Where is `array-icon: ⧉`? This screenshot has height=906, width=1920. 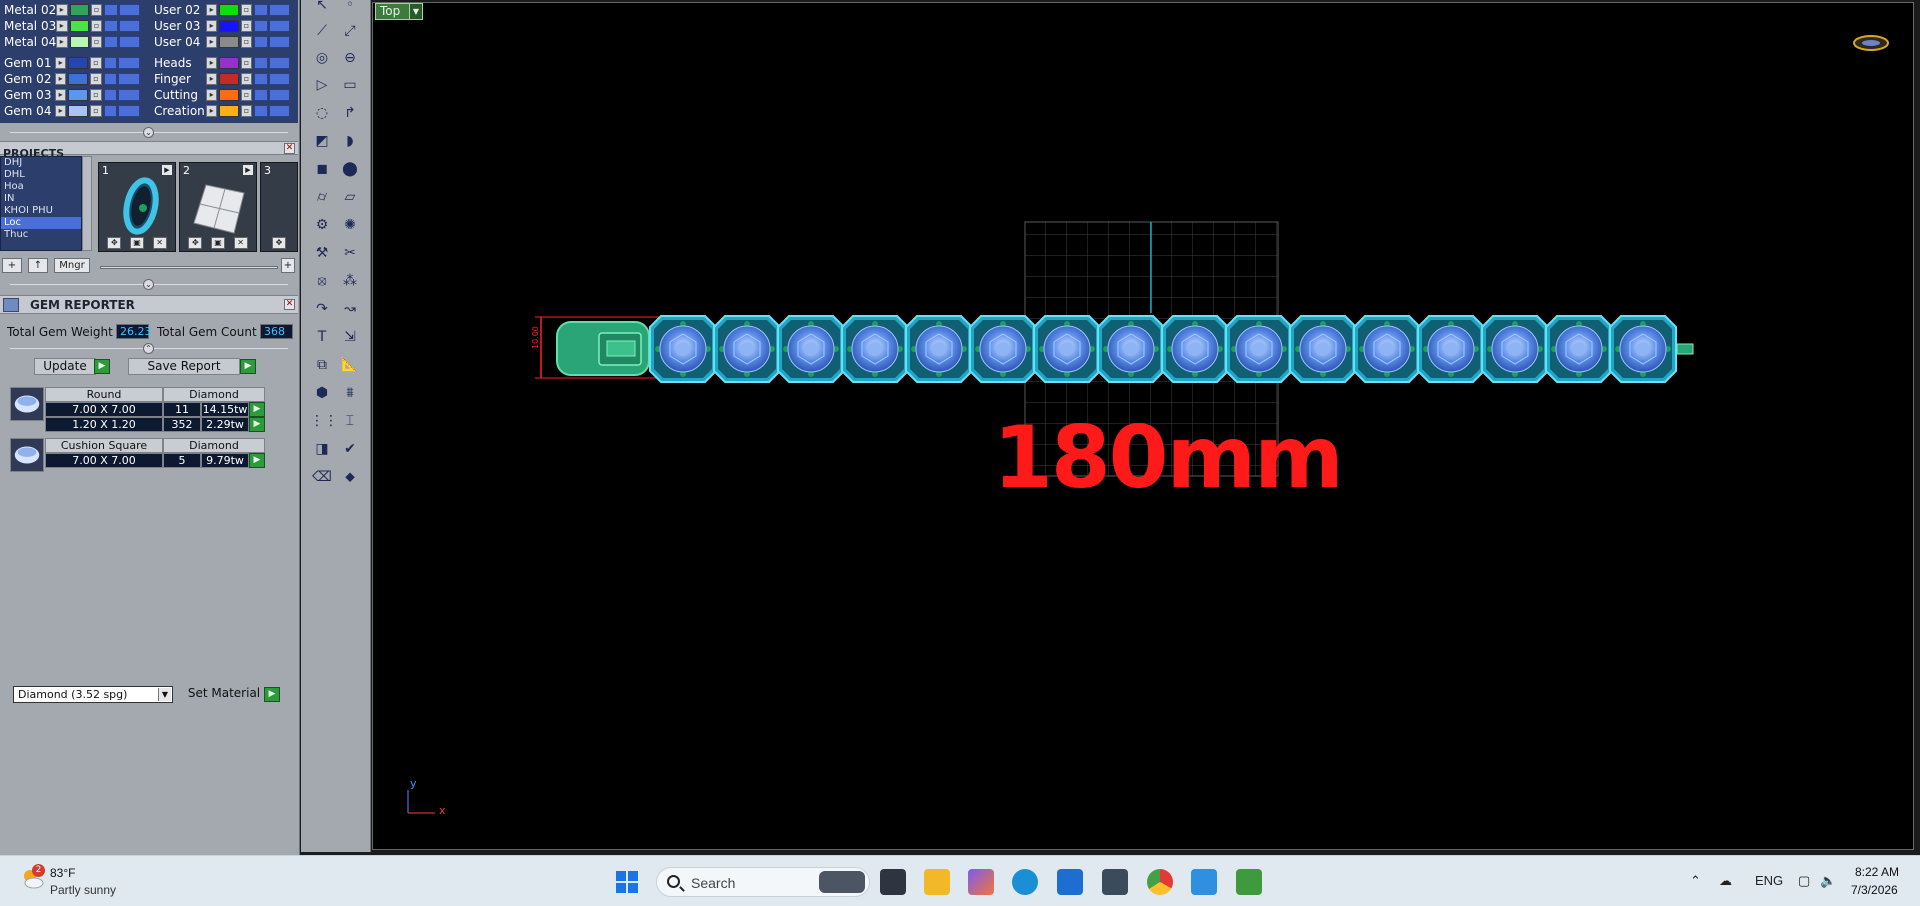
array-icon: ⧉ is located at coordinates (322, 365).